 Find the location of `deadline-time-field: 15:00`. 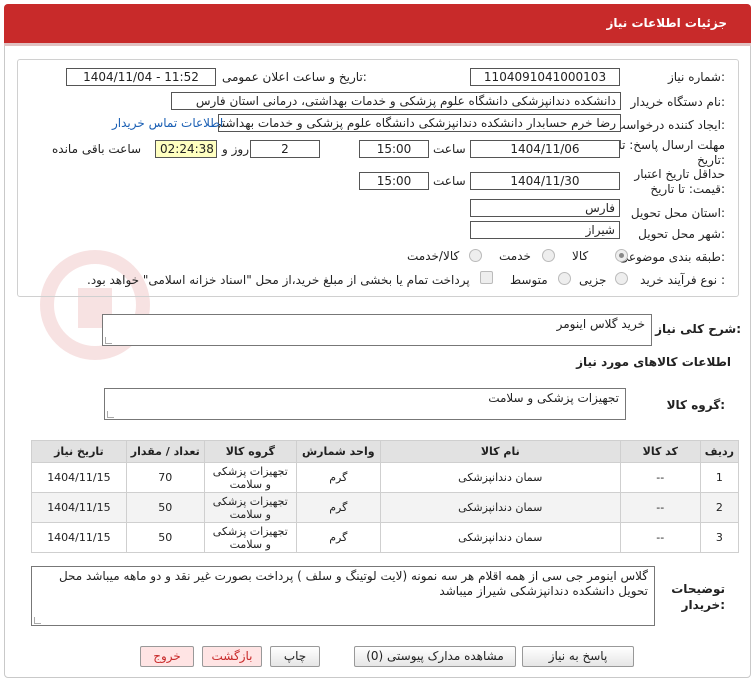

deadline-time-field: 15:00 is located at coordinates (394, 149).